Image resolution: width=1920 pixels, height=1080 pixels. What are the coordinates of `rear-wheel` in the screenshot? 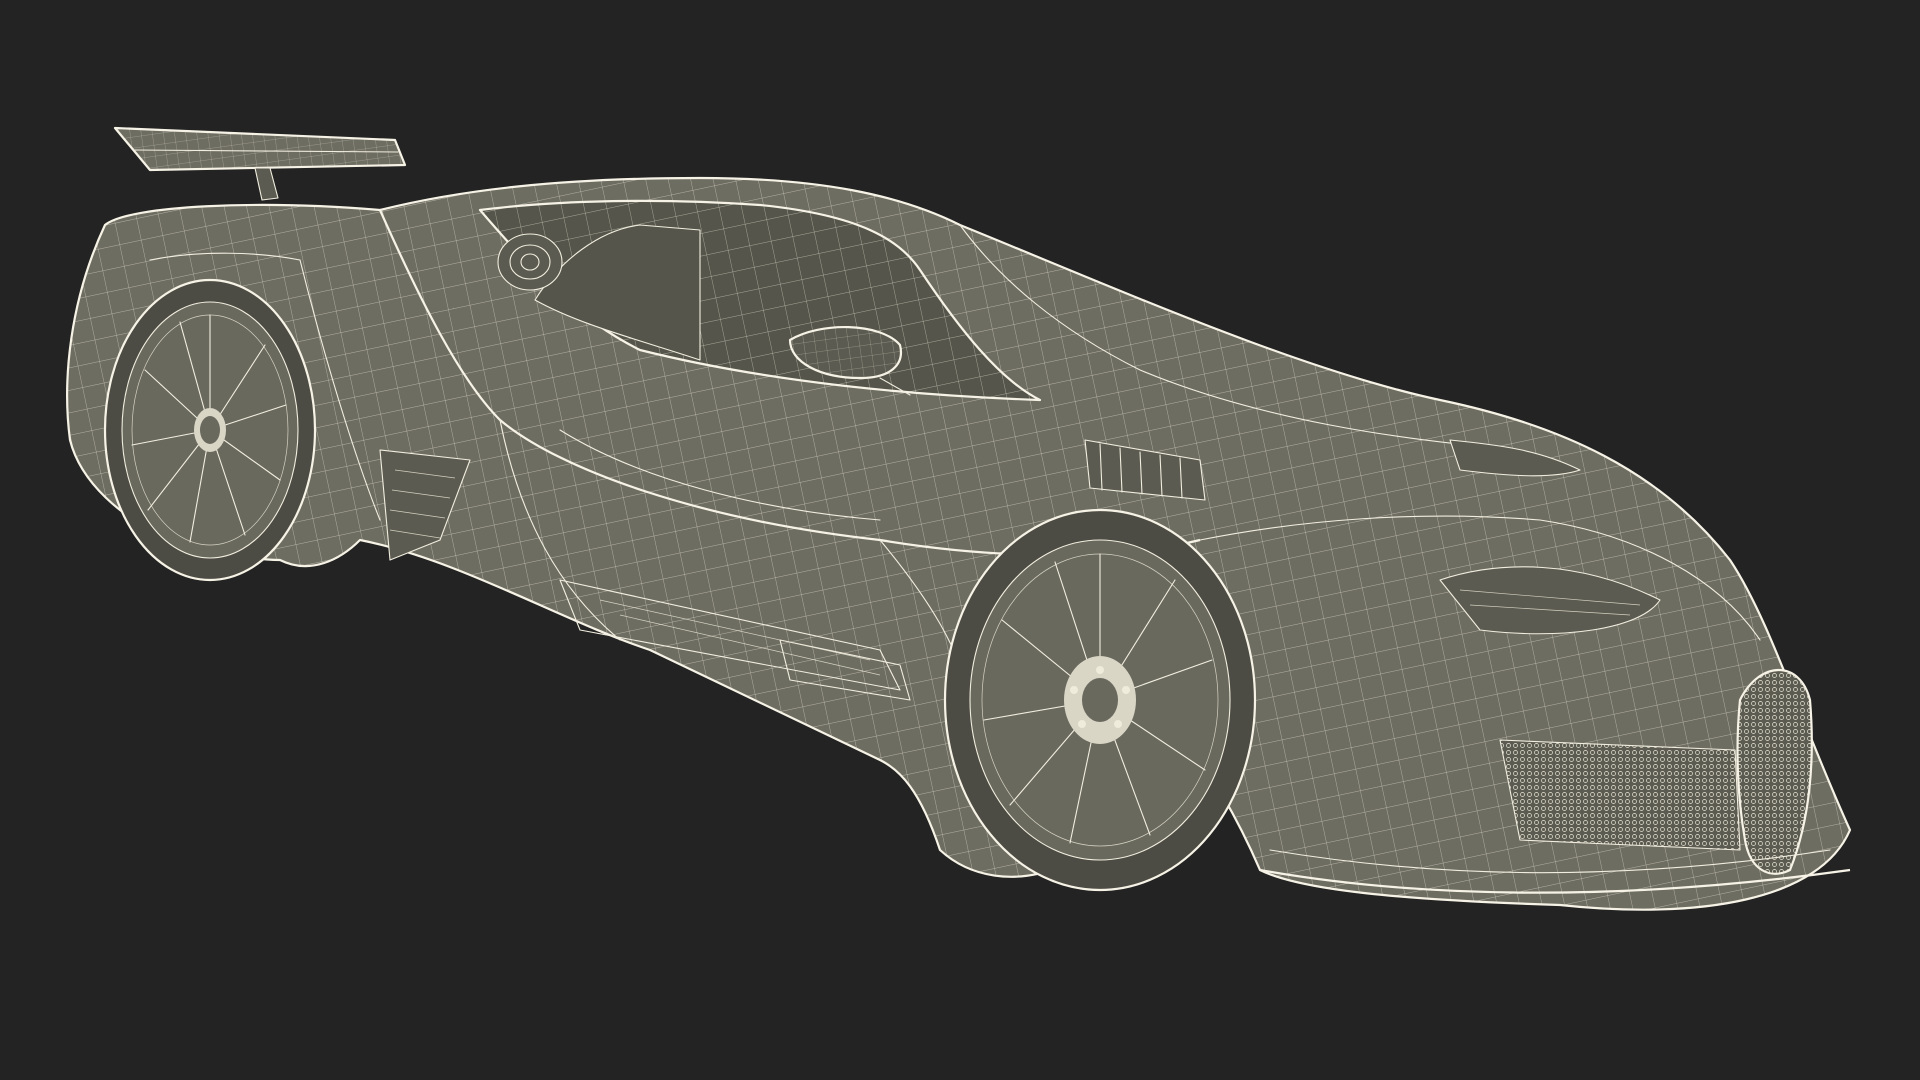 It's located at (210, 430).